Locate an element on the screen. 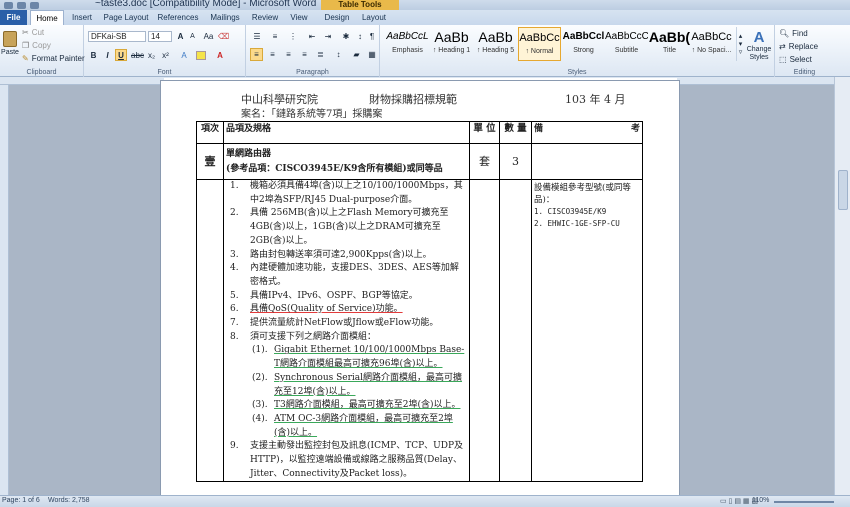 The height and width of the screenshot is (507, 850). shrink-font-icon: A is located at coordinates (192, 36).